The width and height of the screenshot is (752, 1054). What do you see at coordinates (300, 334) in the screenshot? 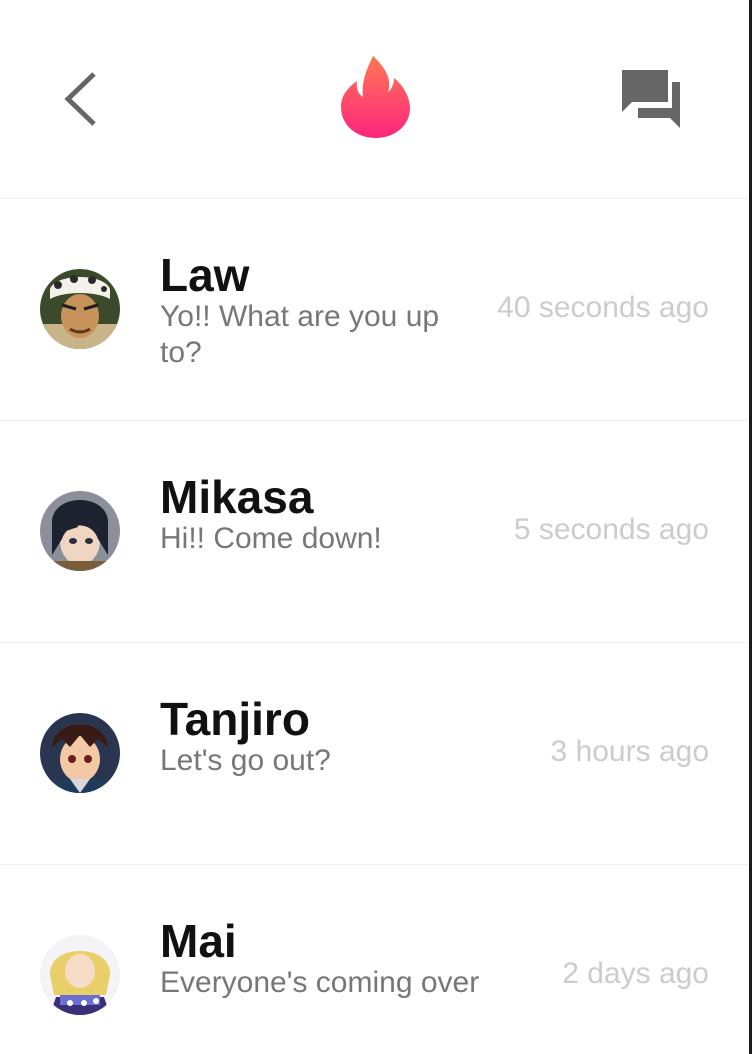
I see `message-preview: Yo!! What are you up to?` at bounding box center [300, 334].